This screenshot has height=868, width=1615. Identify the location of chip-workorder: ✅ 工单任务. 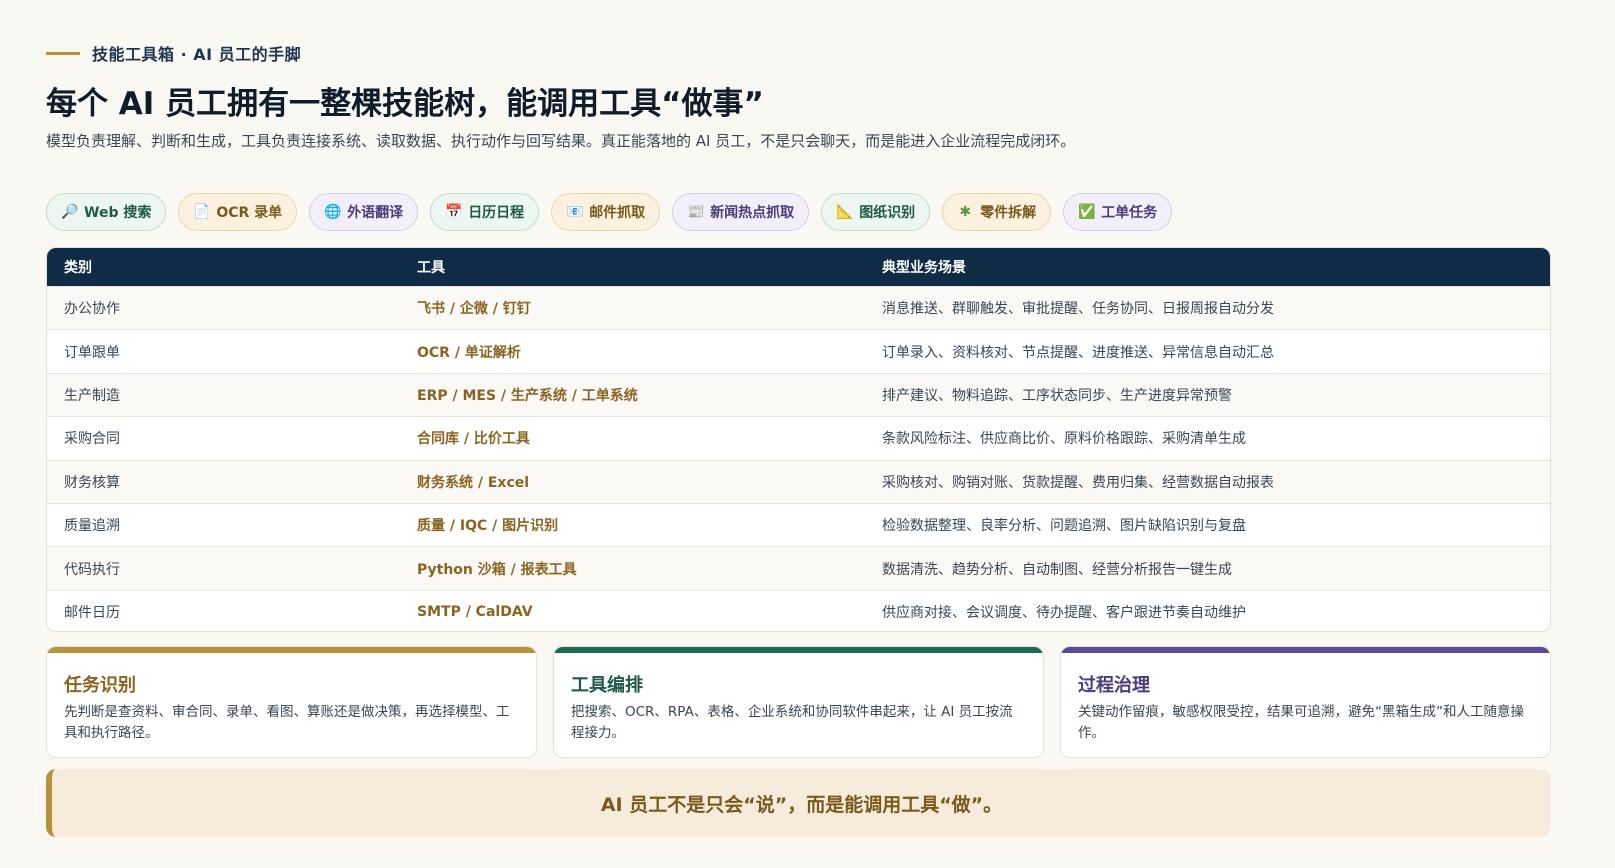
(1118, 212).